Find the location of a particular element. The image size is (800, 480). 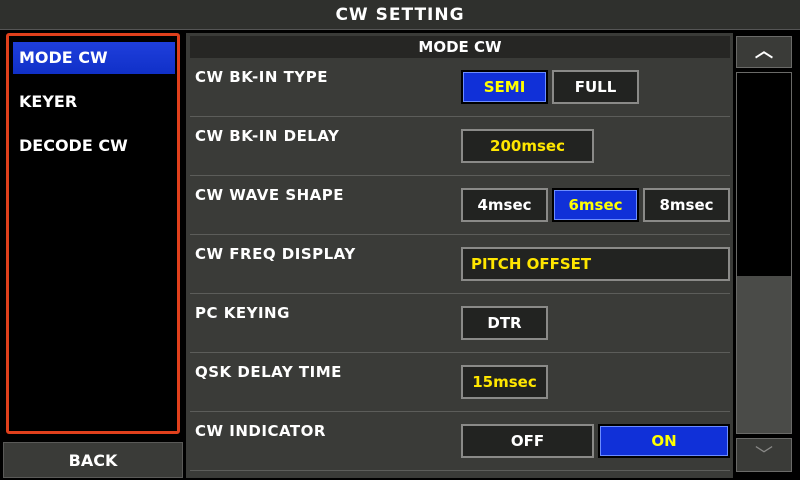

chevron-up-icon: ︿ is located at coordinates (764, 51).